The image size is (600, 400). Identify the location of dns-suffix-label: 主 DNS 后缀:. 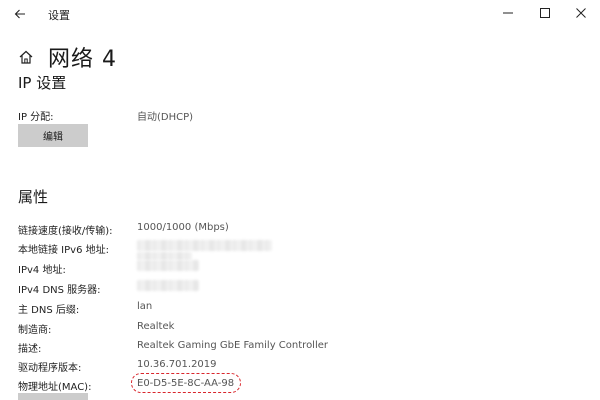
(49, 310).